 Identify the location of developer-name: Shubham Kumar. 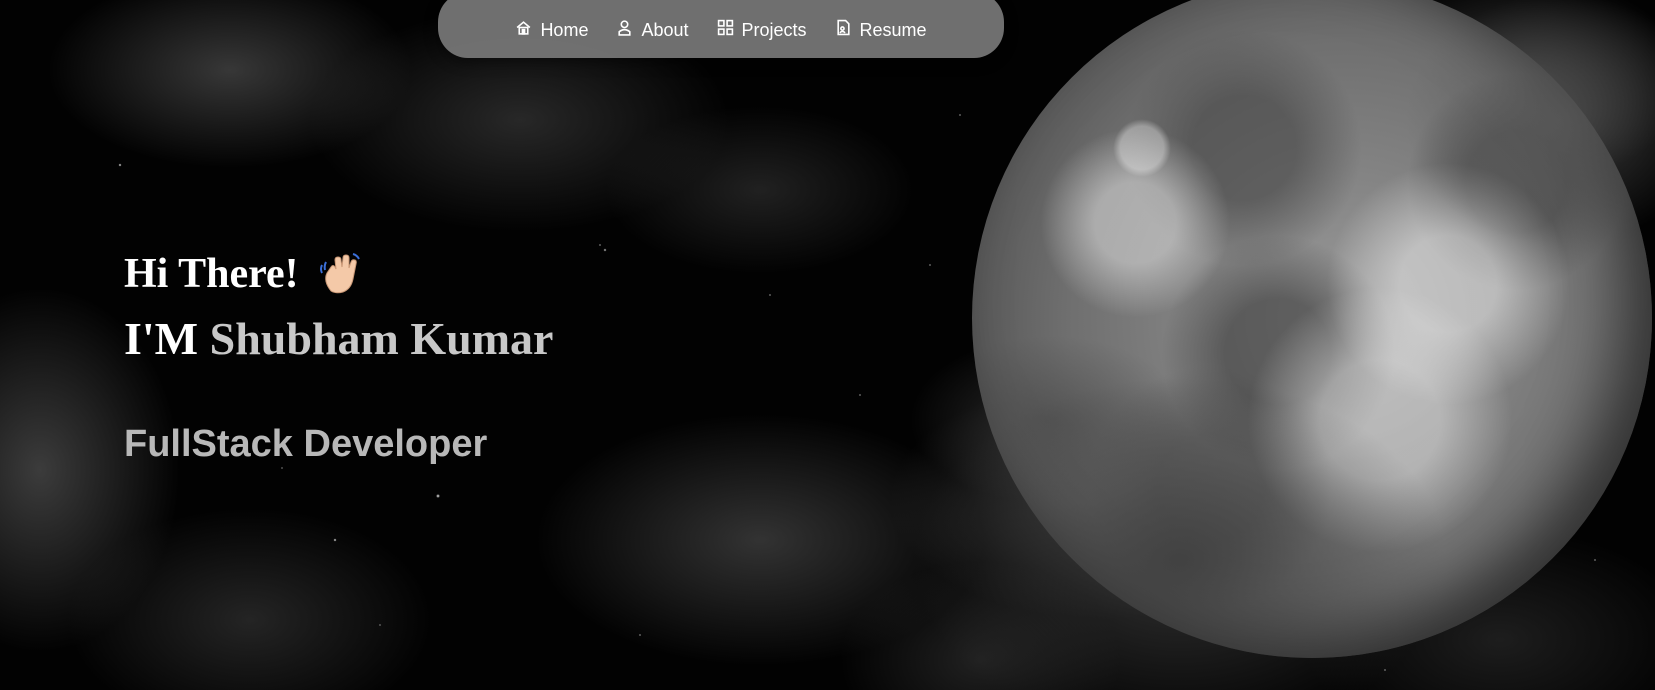
(381, 338).